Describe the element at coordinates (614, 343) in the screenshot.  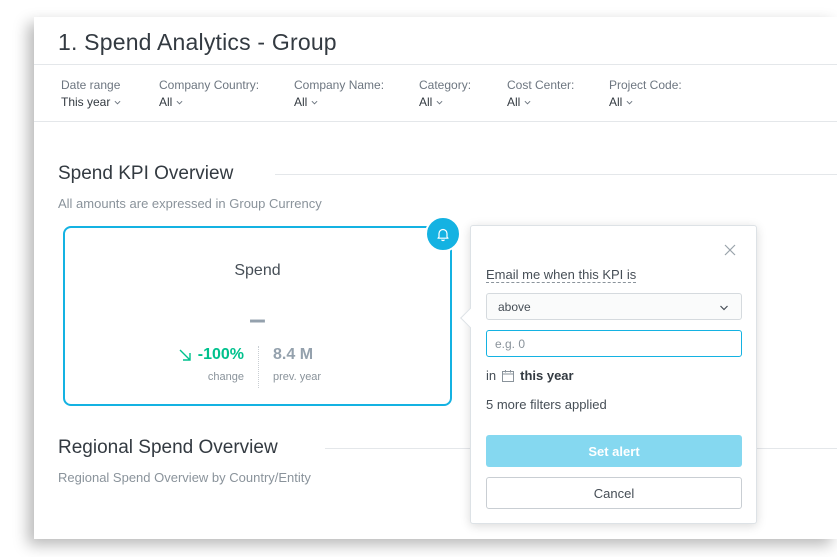
I see `alert-threshold-input` at that location.